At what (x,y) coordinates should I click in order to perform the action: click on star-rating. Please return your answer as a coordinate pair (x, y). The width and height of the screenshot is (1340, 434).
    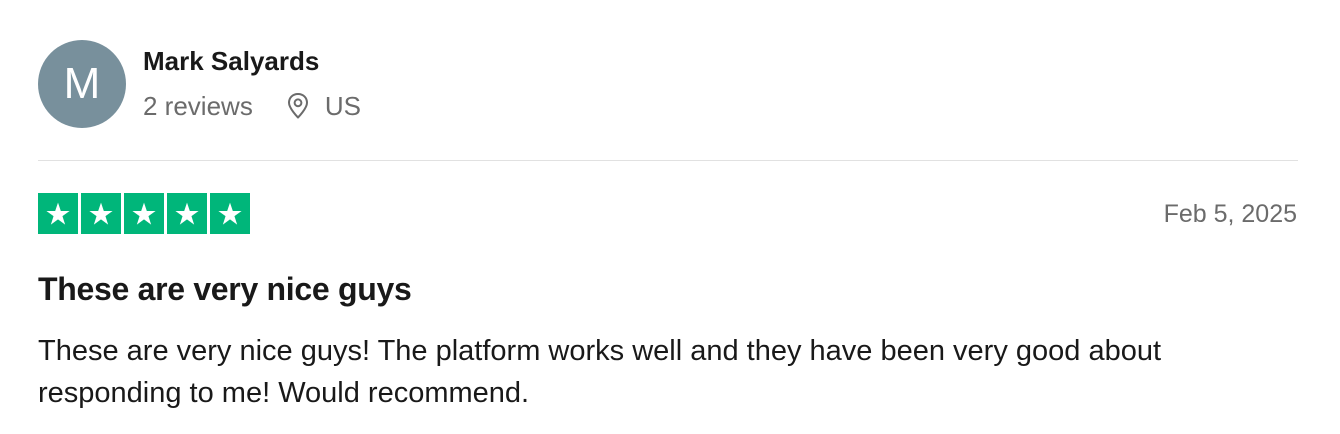
    Looking at the image, I should click on (144, 213).